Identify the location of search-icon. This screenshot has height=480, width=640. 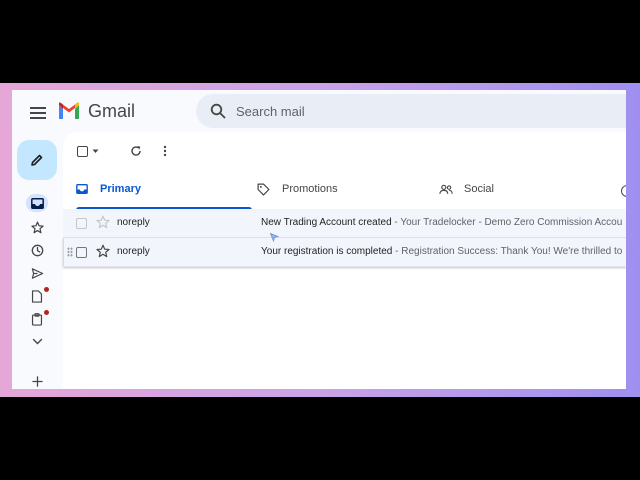
(218, 111).